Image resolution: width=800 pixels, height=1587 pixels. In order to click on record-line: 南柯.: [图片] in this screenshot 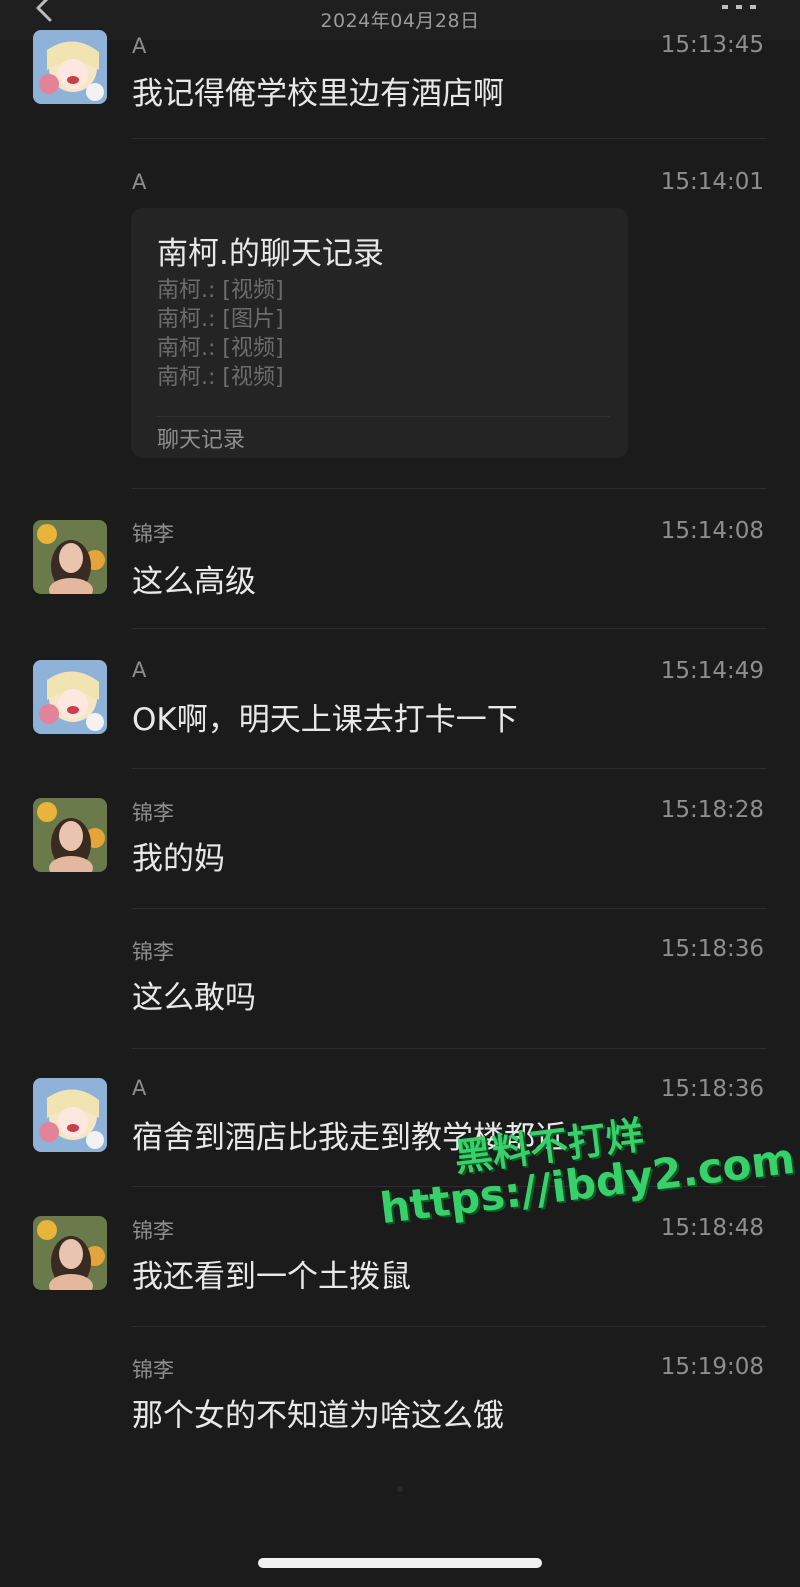, I will do `click(220, 319)`.